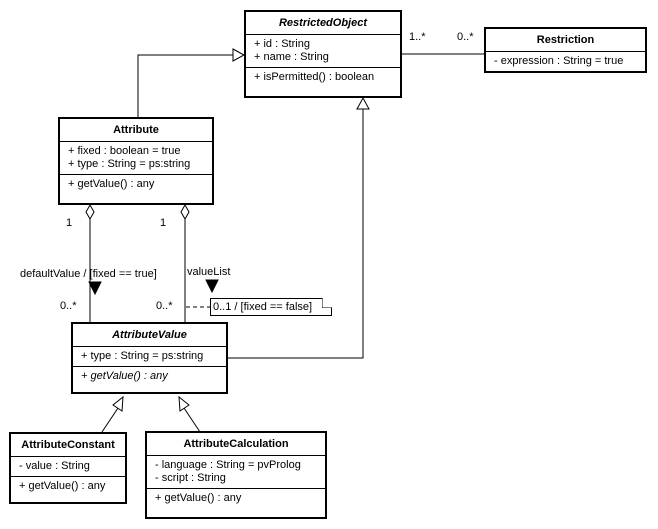 Image resolution: width=658 pixels, height=529 pixels. What do you see at coordinates (54, 466) in the screenshot?
I see `attribute-row: - value : String` at bounding box center [54, 466].